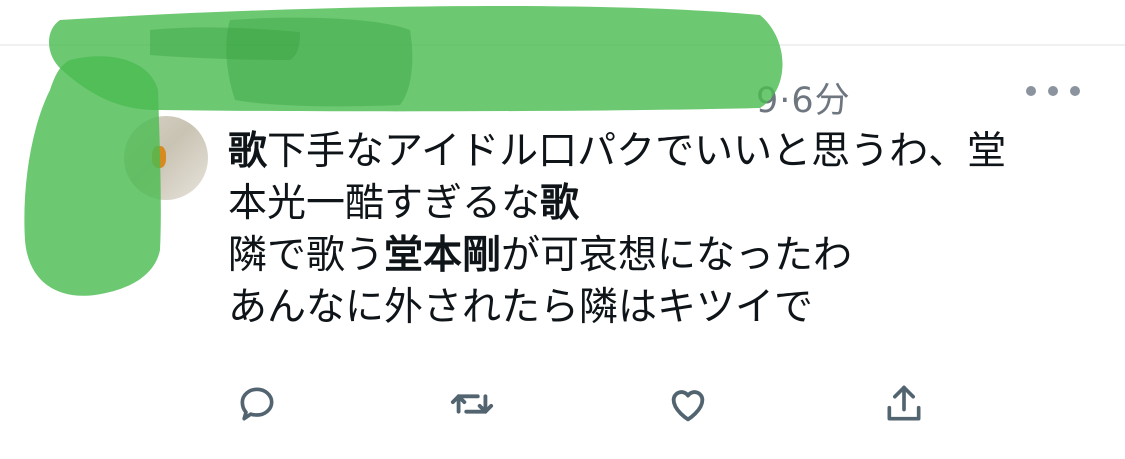  Describe the element at coordinates (668, 204) in the screenshot. I see `tweet-line: 本光一酷すぎるな歌` at that location.